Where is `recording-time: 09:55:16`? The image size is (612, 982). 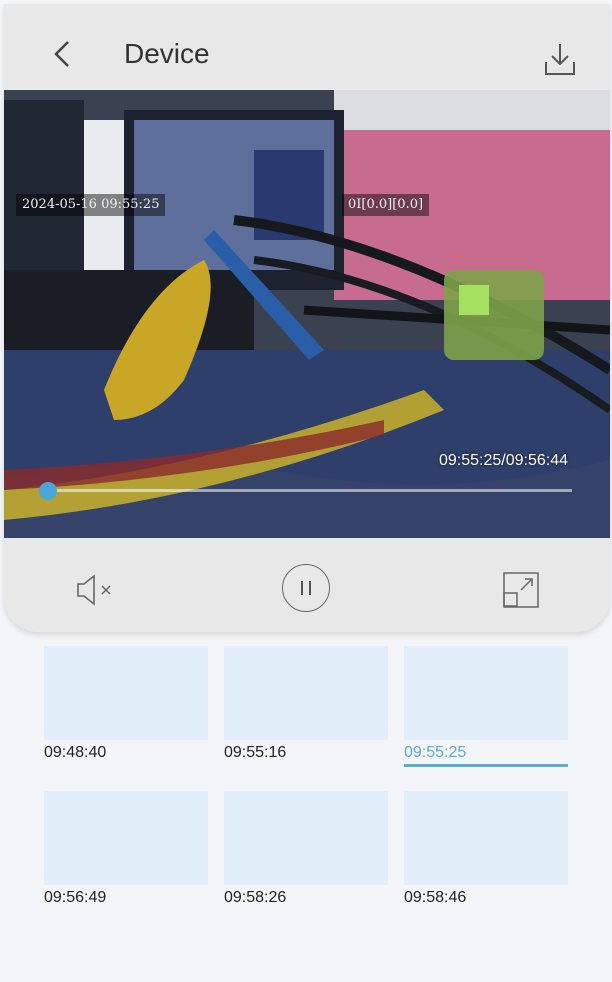
recording-time: 09:55:16 is located at coordinates (255, 752).